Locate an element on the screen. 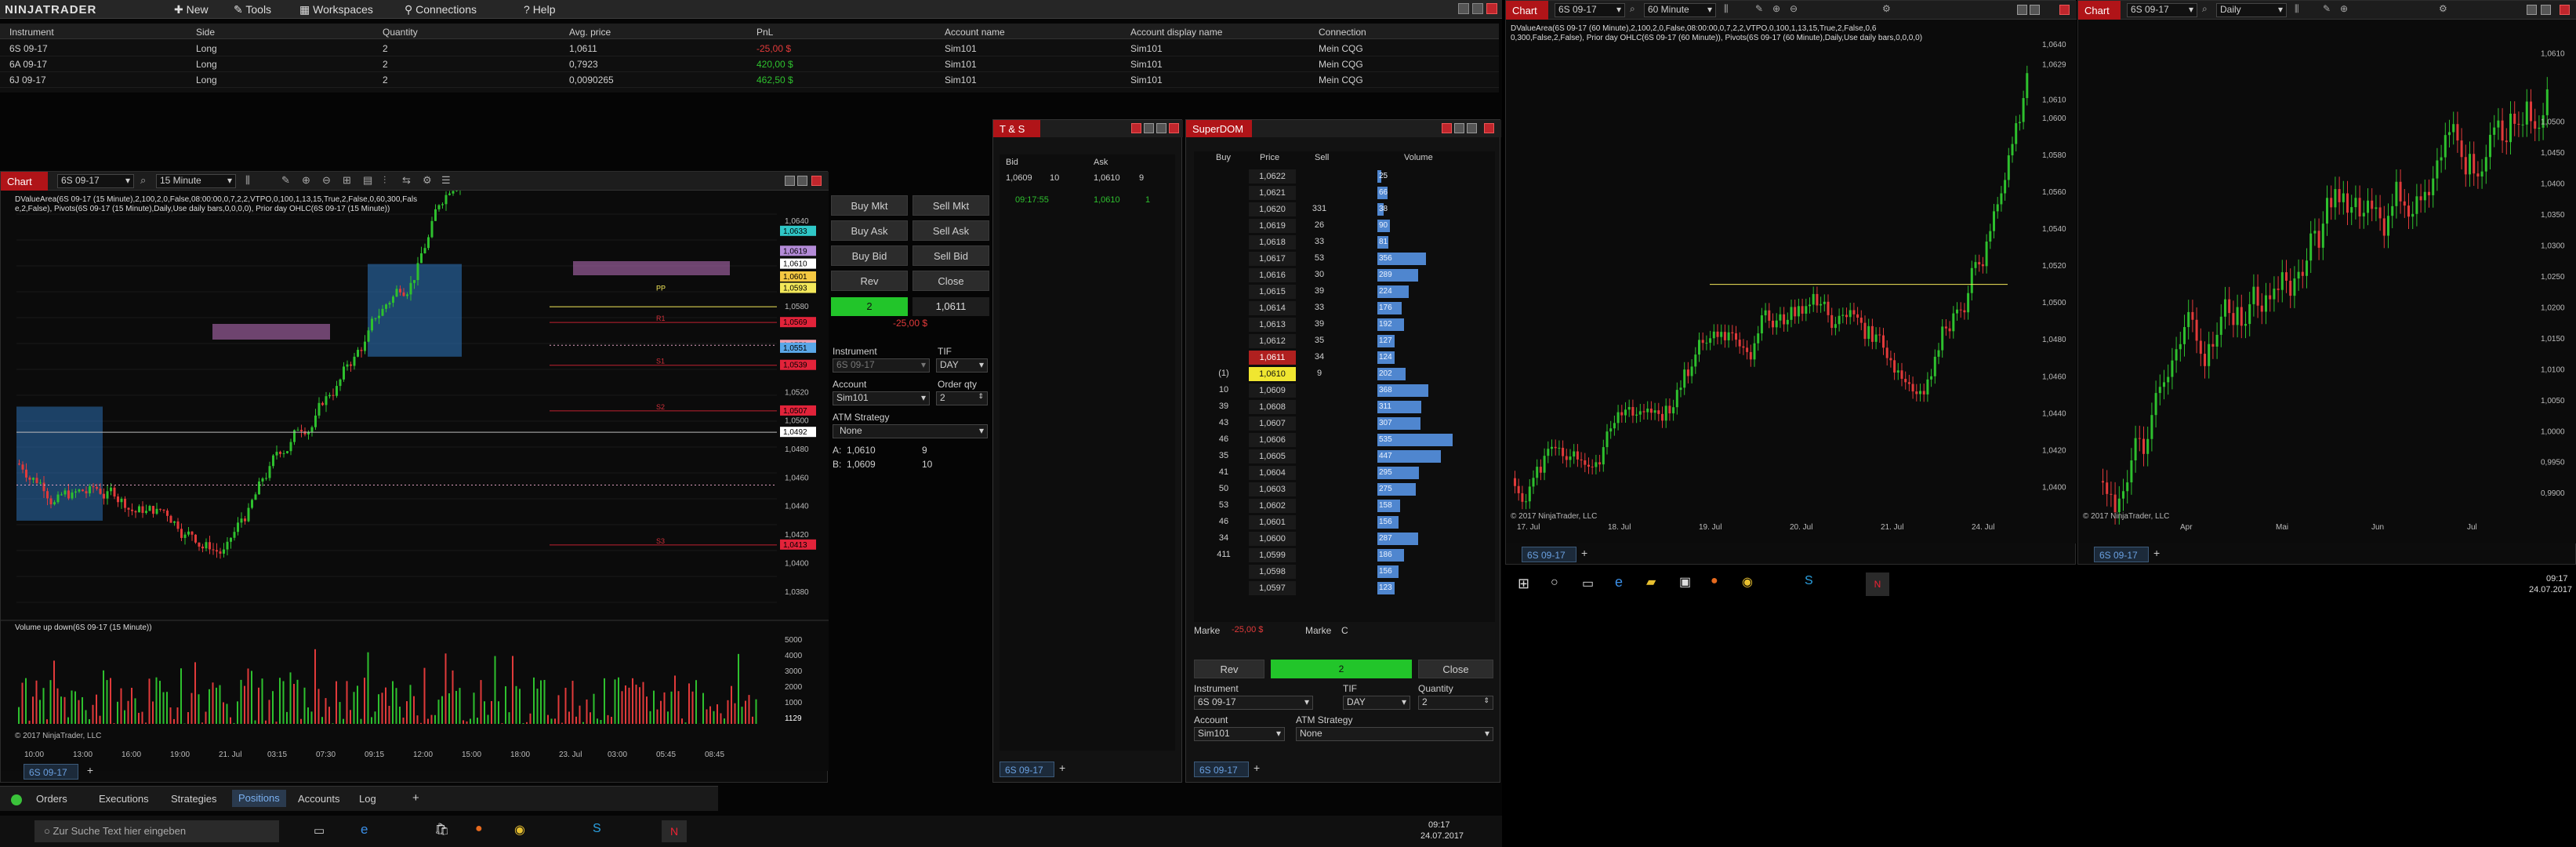 This screenshot has width=2576, height=847. dom-row: 411 1,0599 186 is located at coordinates (1344, 555).